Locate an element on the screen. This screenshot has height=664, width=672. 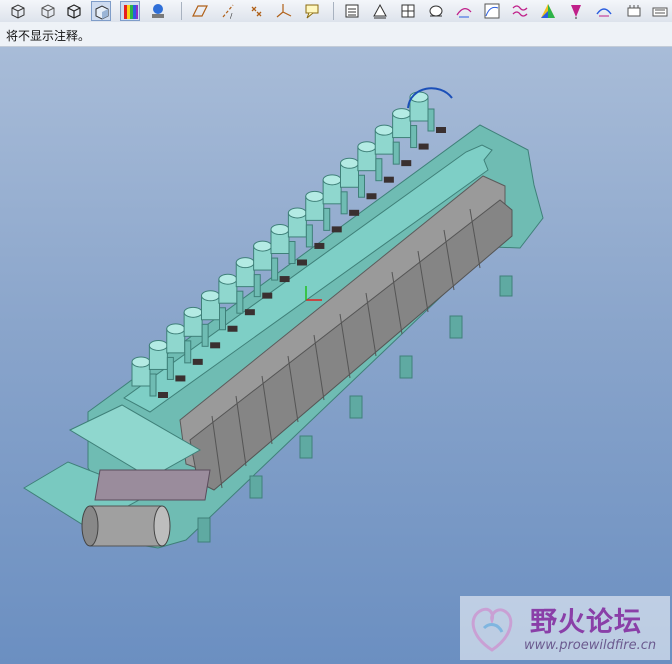
shaded-curvature-icon is located at coordinates (520, 11).